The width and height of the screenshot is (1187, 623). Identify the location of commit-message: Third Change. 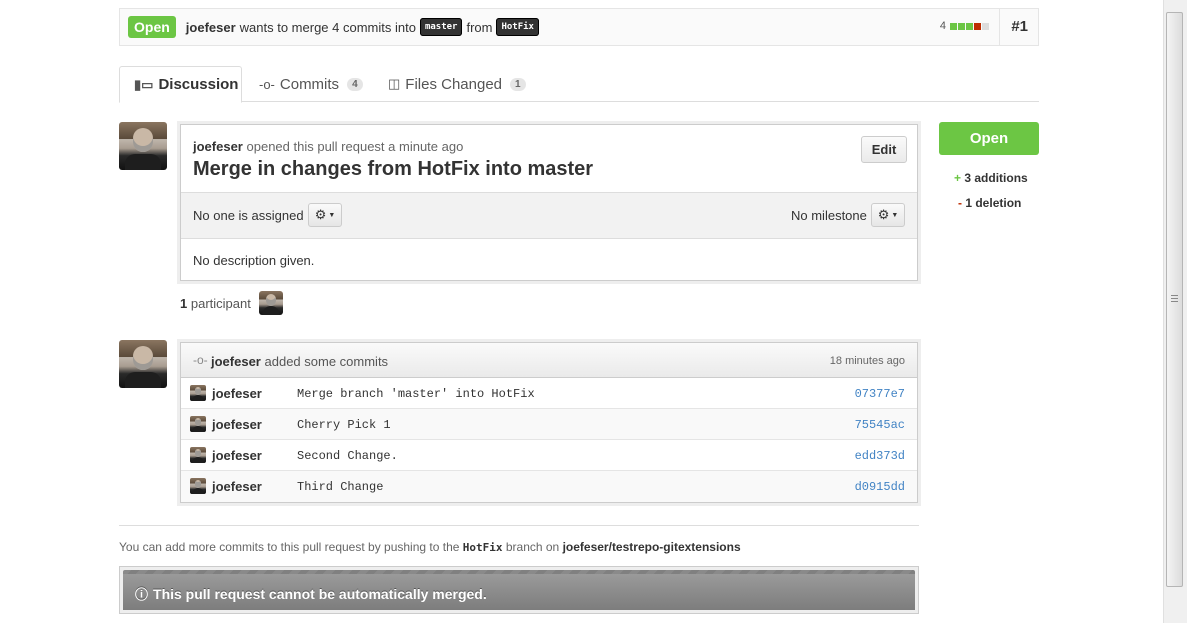
(340, 487).